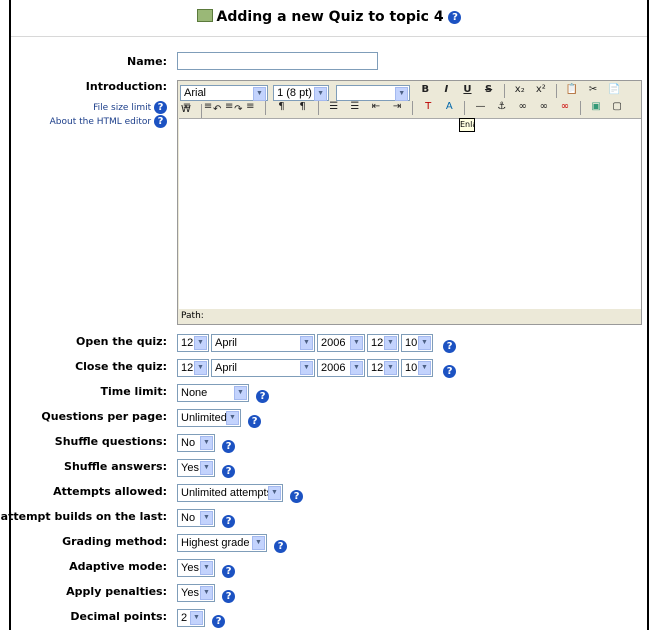 This screenshot has width=649, height=630. I want to click on shuffle-questions-select: No ▼, so click(196, 442).